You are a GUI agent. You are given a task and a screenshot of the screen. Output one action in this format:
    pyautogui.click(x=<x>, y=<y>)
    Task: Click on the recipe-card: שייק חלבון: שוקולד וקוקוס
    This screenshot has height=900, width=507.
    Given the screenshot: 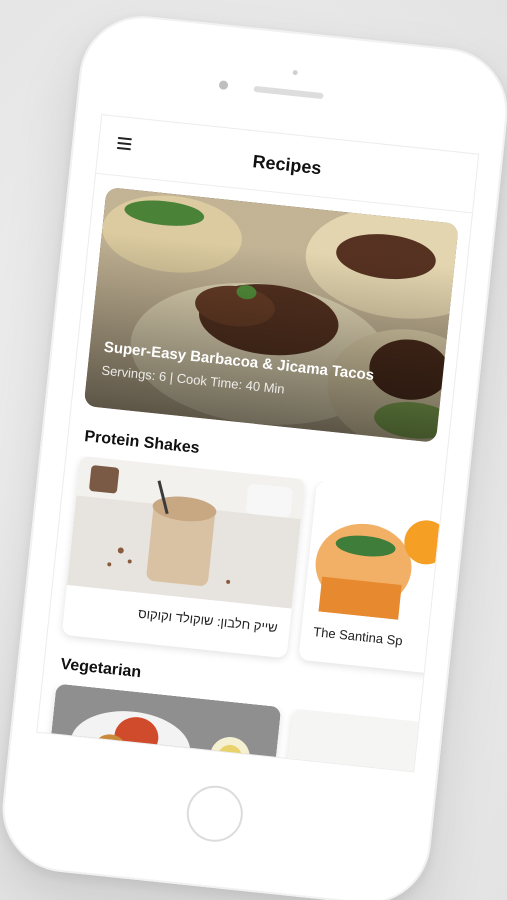 What is the action you would take?
    pyautogui.click(x=183, y=557)
    